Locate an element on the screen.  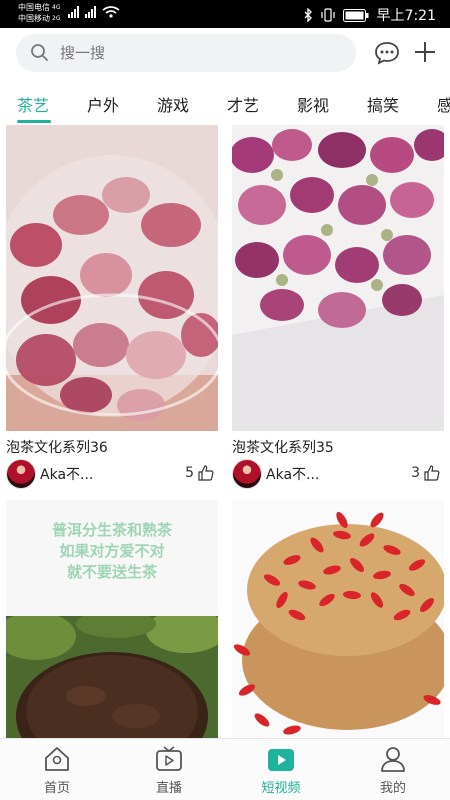
tab-games: 游戏 is located at coordinates (173, 104).